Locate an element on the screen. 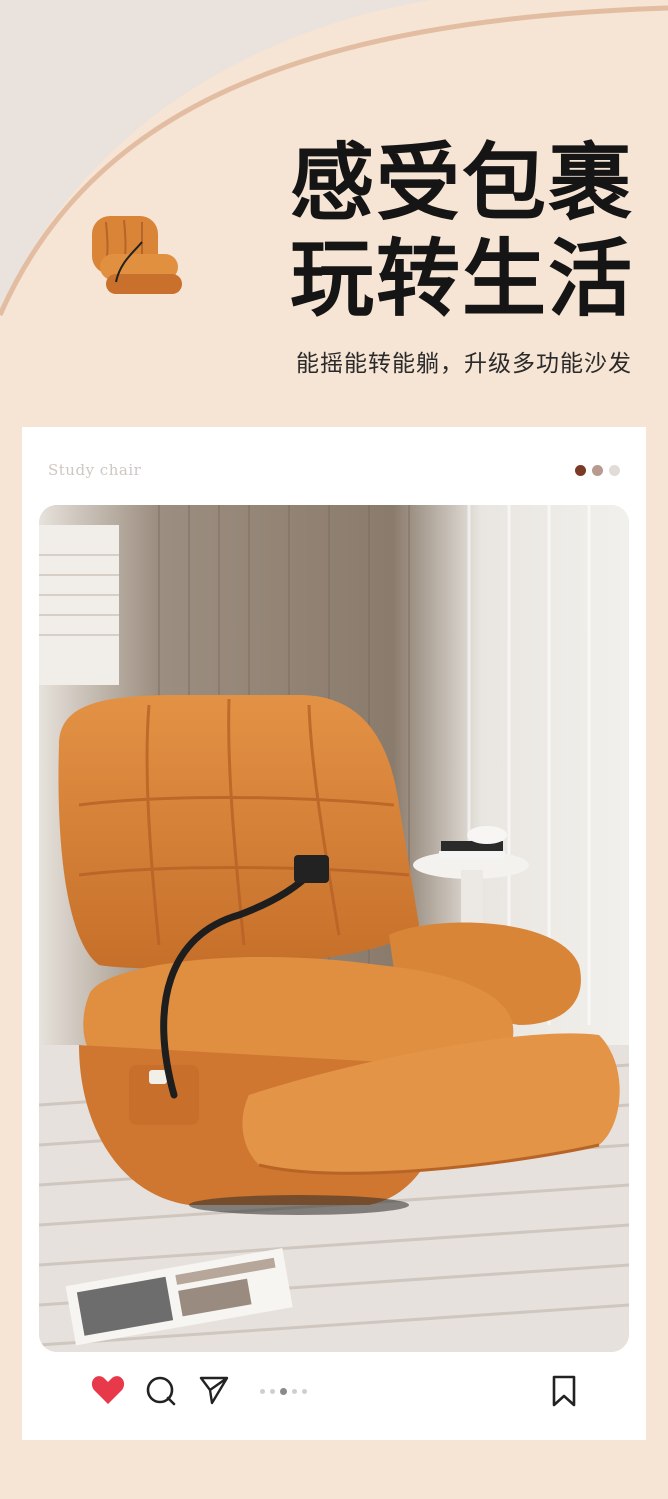 This screenshot has width=668, height=1499. card-label: Study chair is located at coordinates (95, 470).